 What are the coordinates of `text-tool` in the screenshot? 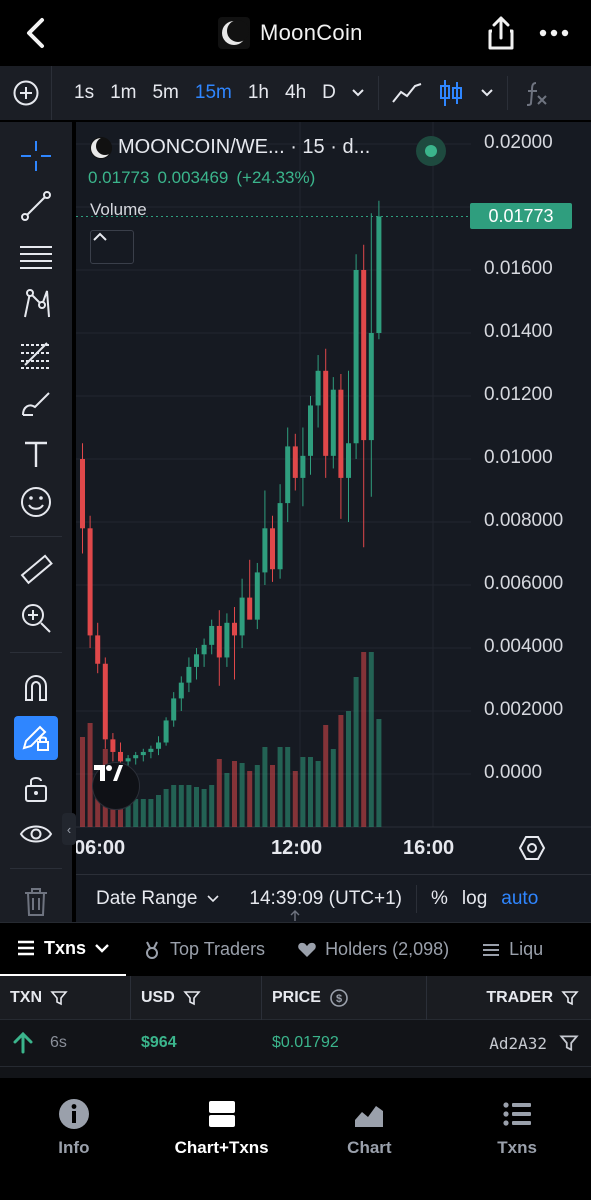 It's located at (36, 454).